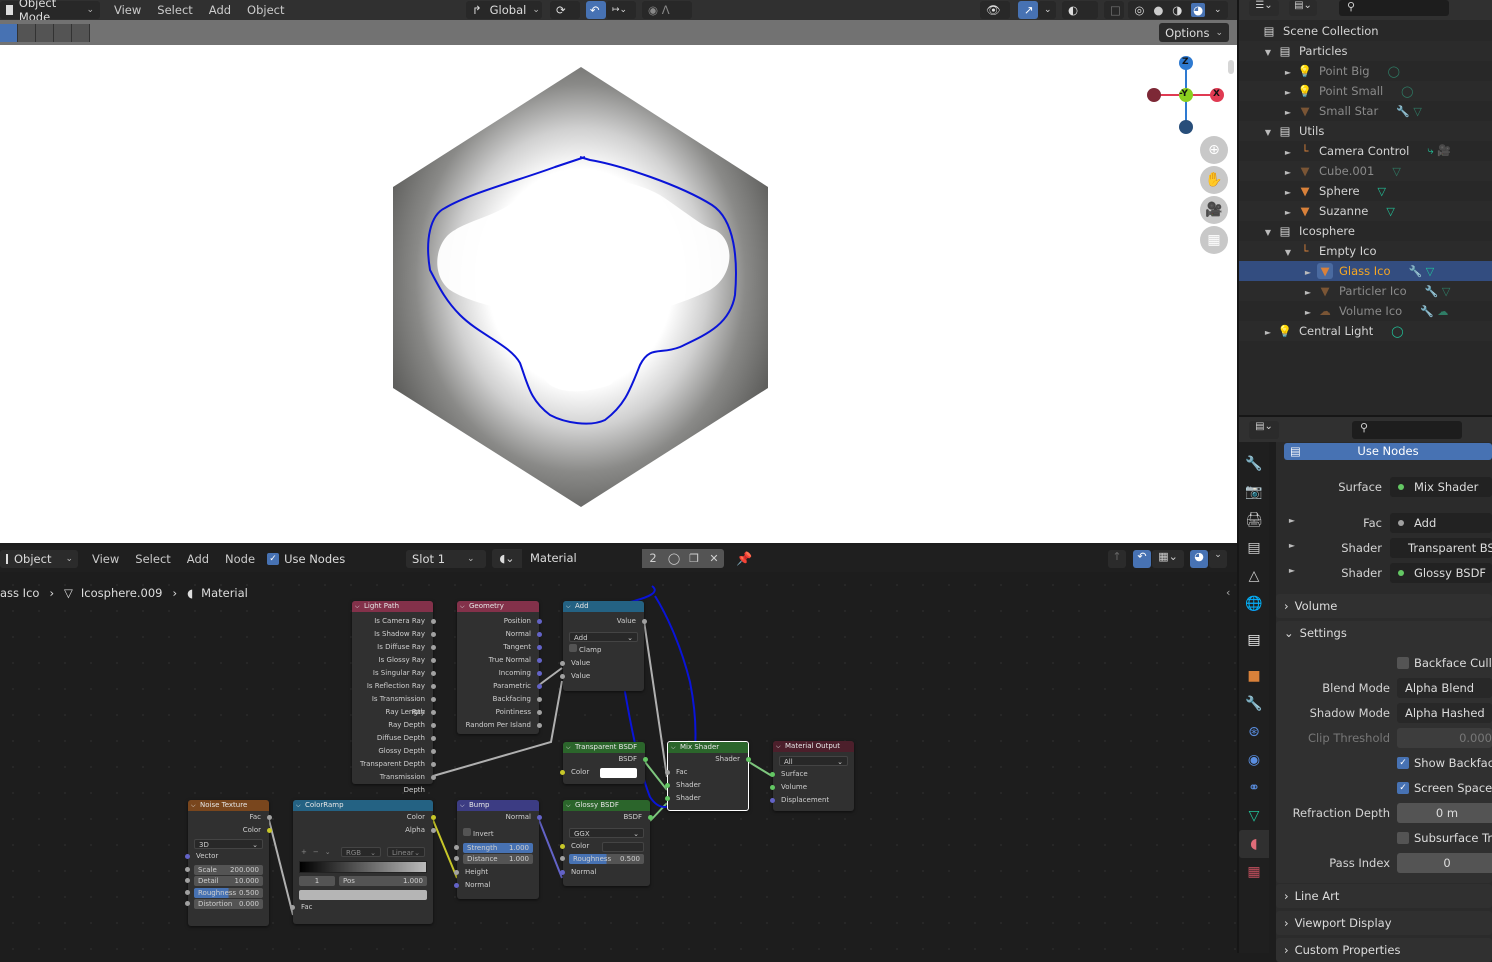  Describe the element at coordinates (1305, 151) in the screenshot. I see `empty-icon: └` at that location.